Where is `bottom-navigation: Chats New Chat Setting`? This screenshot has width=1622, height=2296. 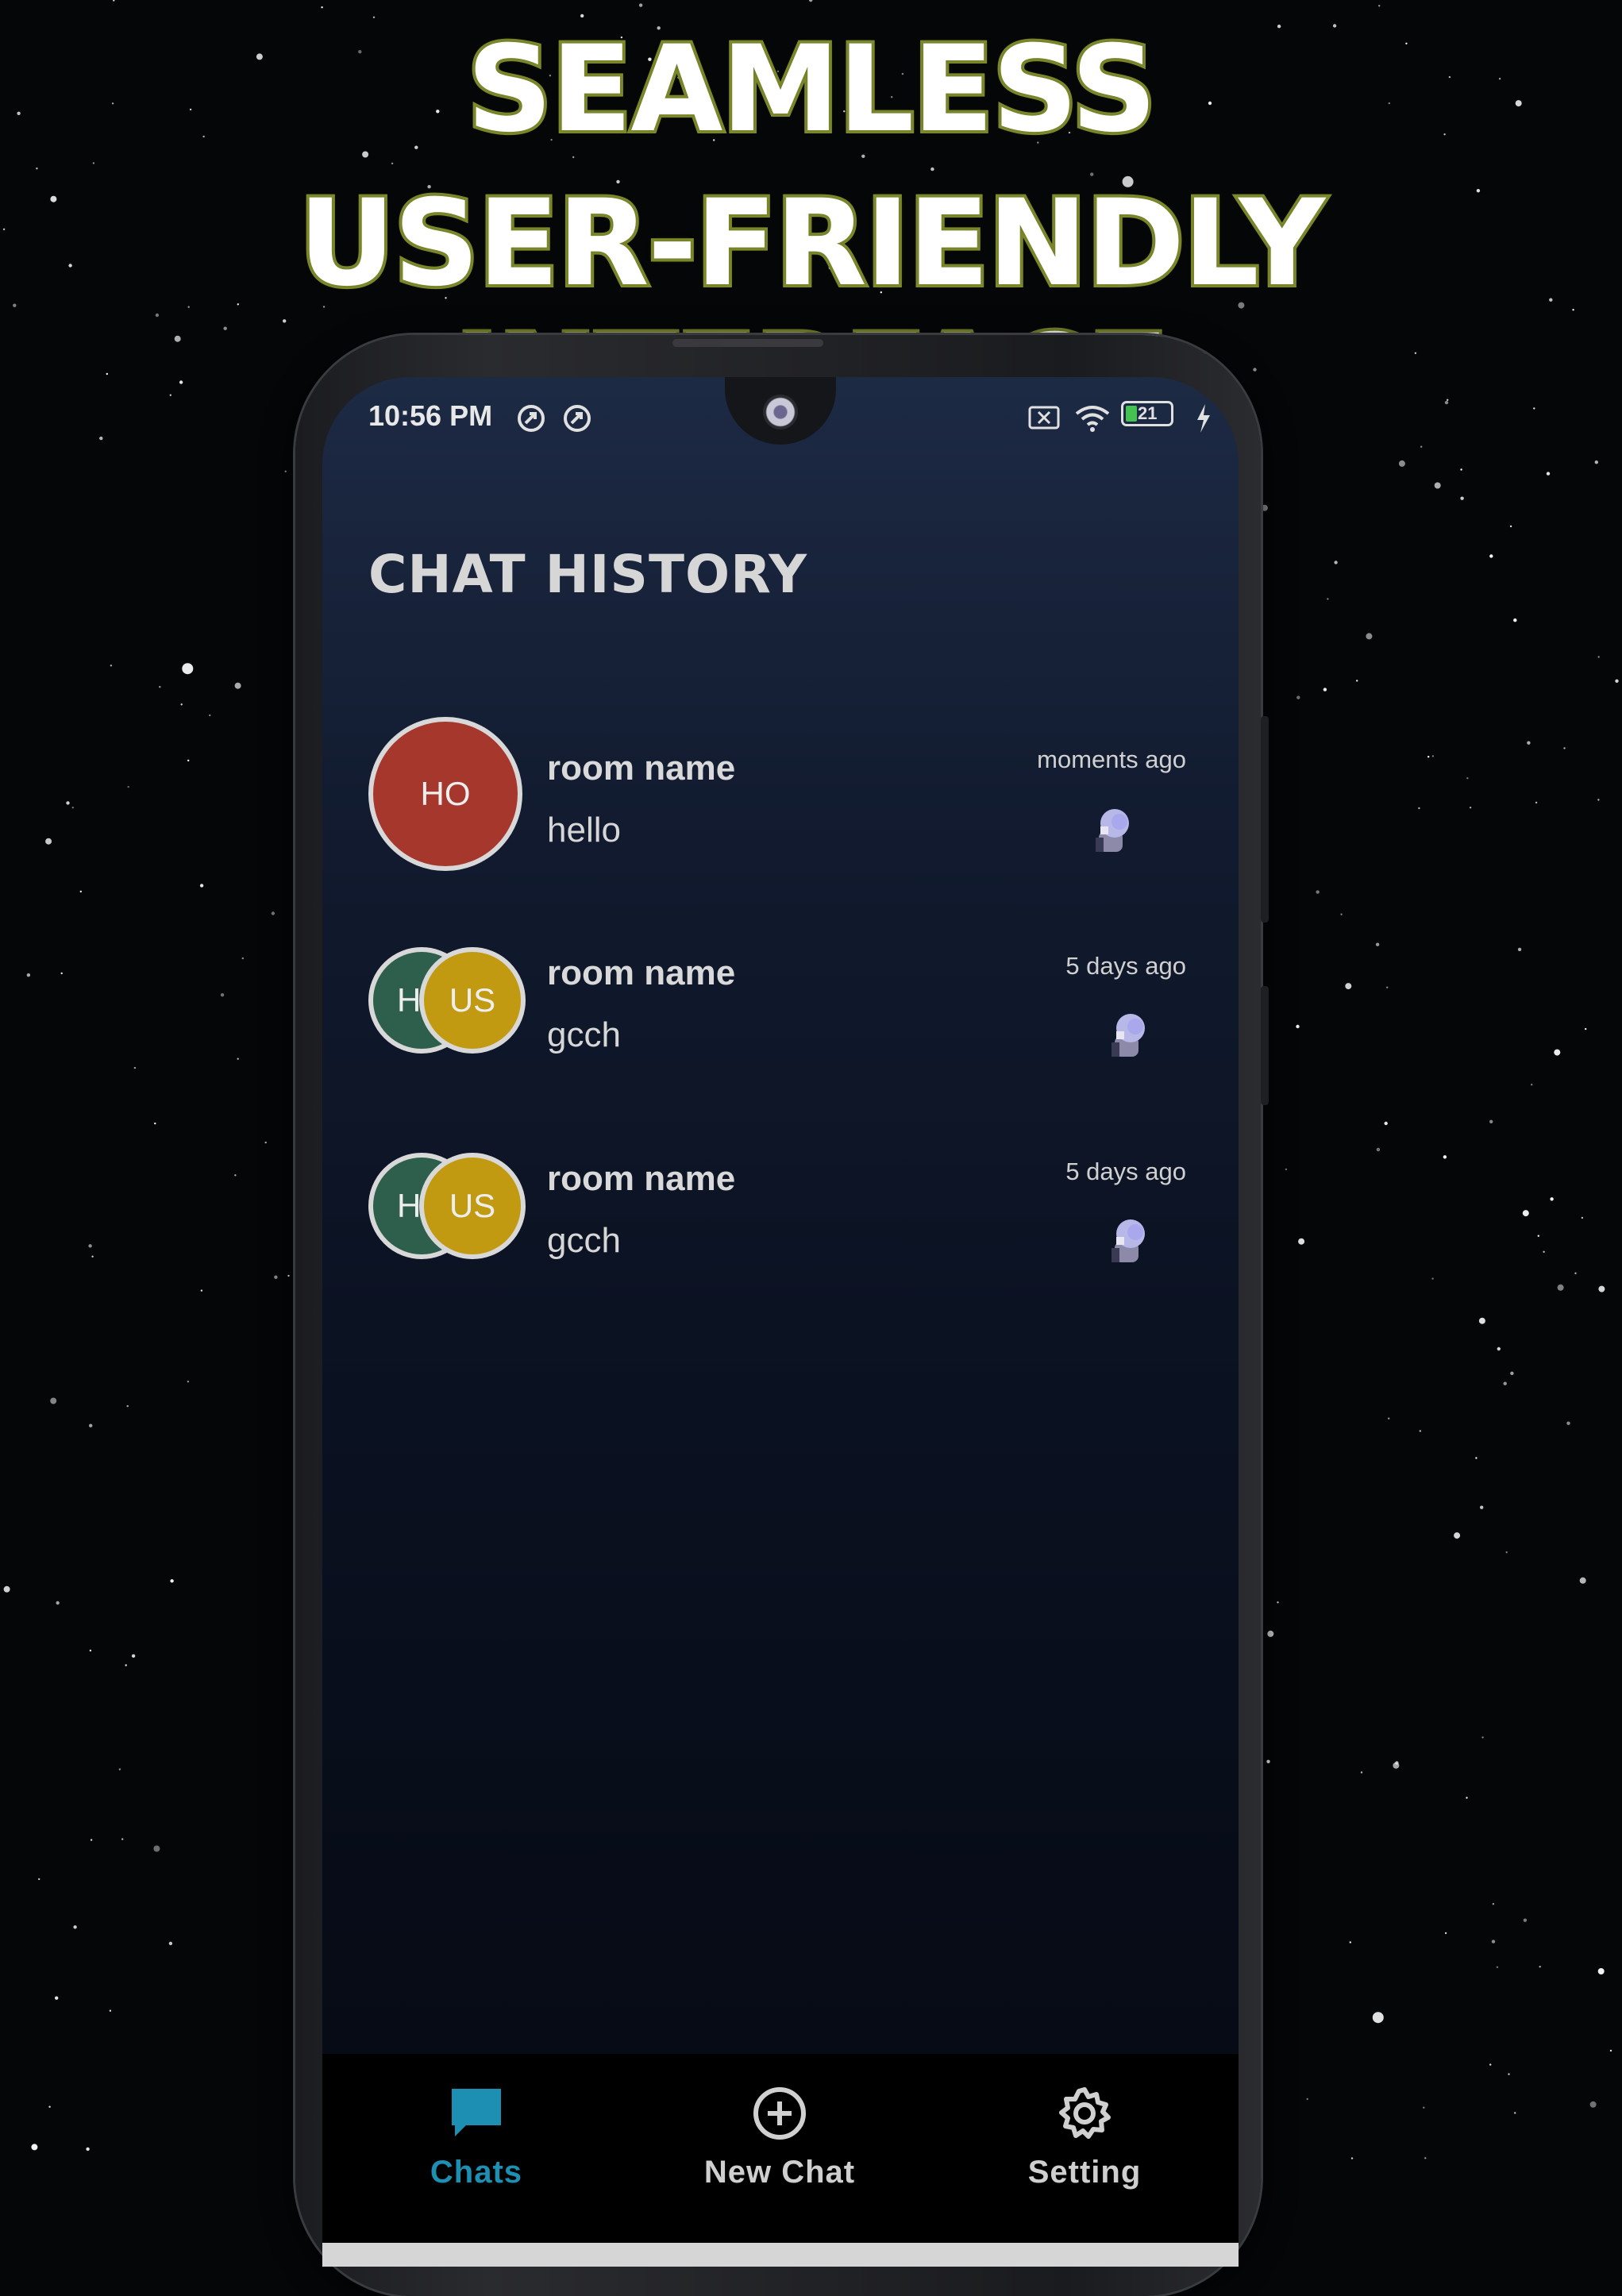 bottom-navigation: Chats New Chat Setting is located at coordinates (780, 2160).